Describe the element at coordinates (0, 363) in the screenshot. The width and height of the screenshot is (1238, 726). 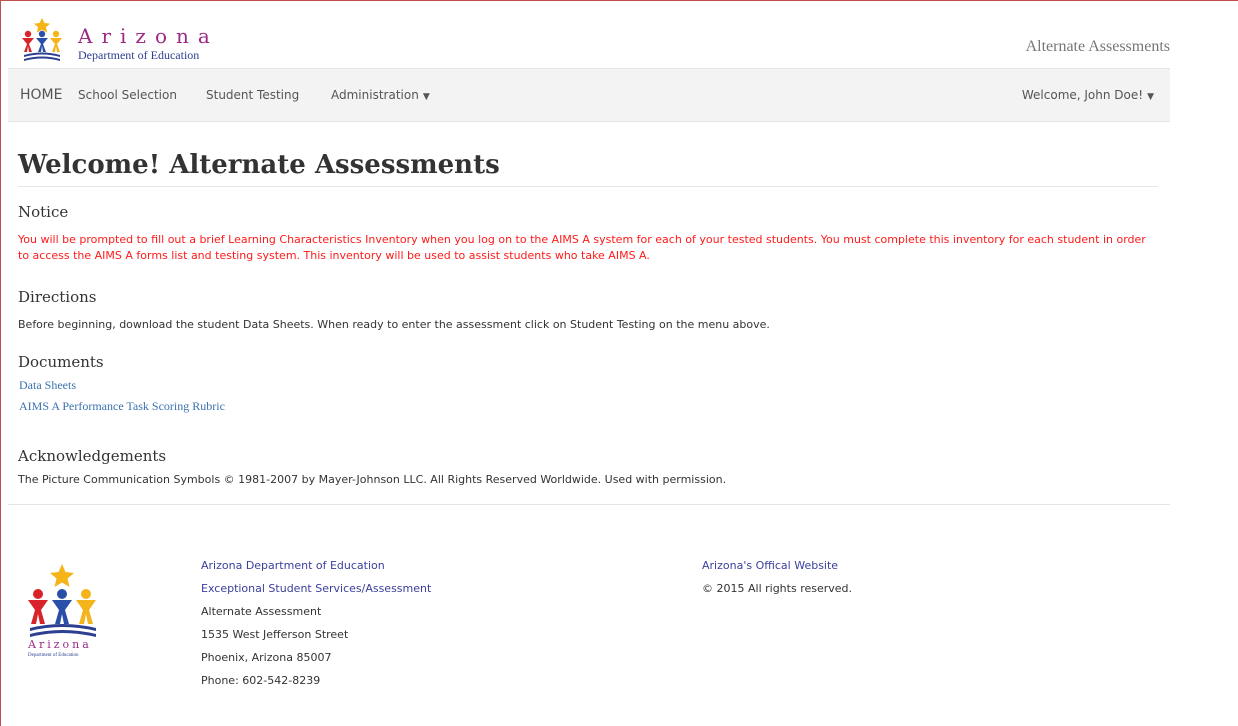
I see `window-border-left` at that location.